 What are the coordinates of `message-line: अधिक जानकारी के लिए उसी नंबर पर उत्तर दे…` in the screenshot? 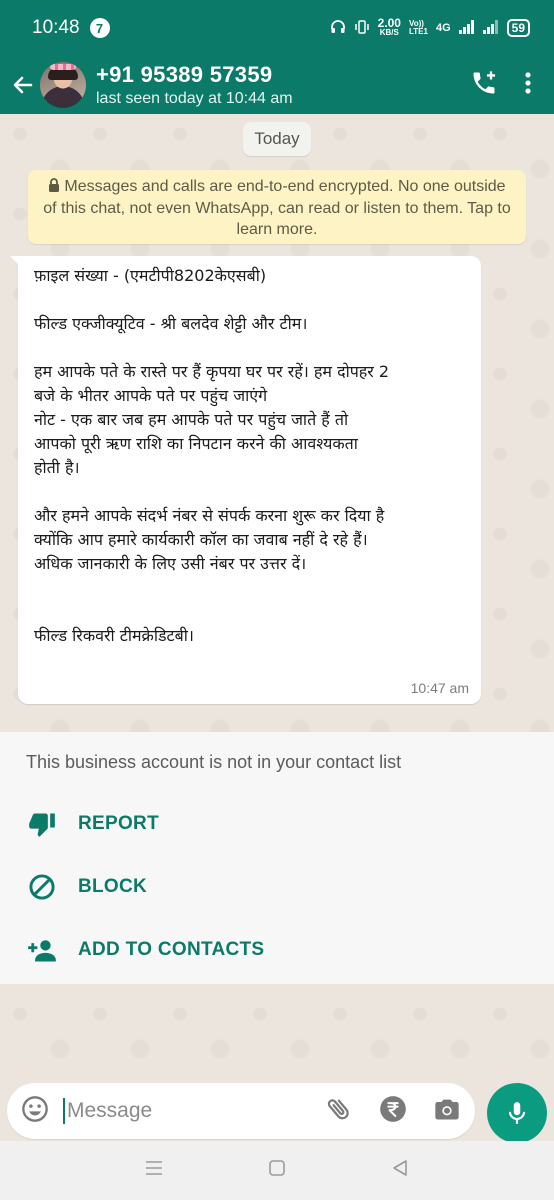 It's located at (170, 563).